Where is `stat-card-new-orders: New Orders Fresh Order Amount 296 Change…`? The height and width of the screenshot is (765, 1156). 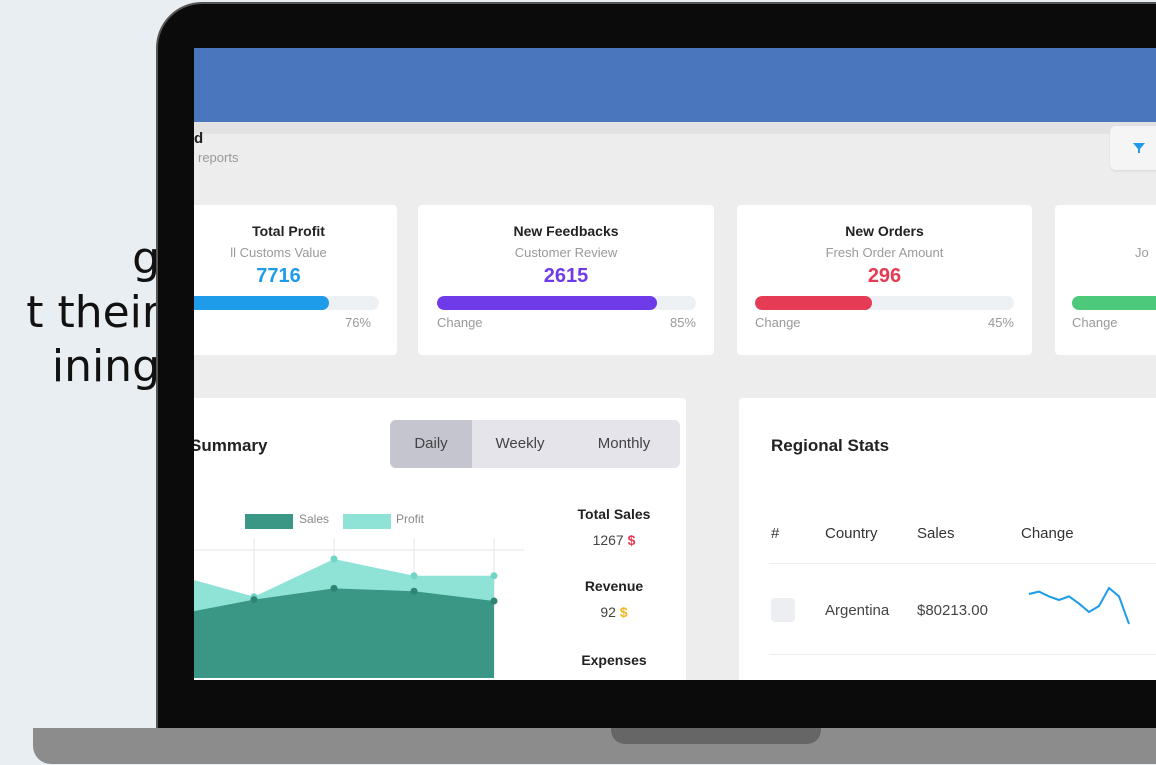
stat-card-new-orders: New Orders Fresh Order Amount 296 Change… is located at coordinates (884, 280).